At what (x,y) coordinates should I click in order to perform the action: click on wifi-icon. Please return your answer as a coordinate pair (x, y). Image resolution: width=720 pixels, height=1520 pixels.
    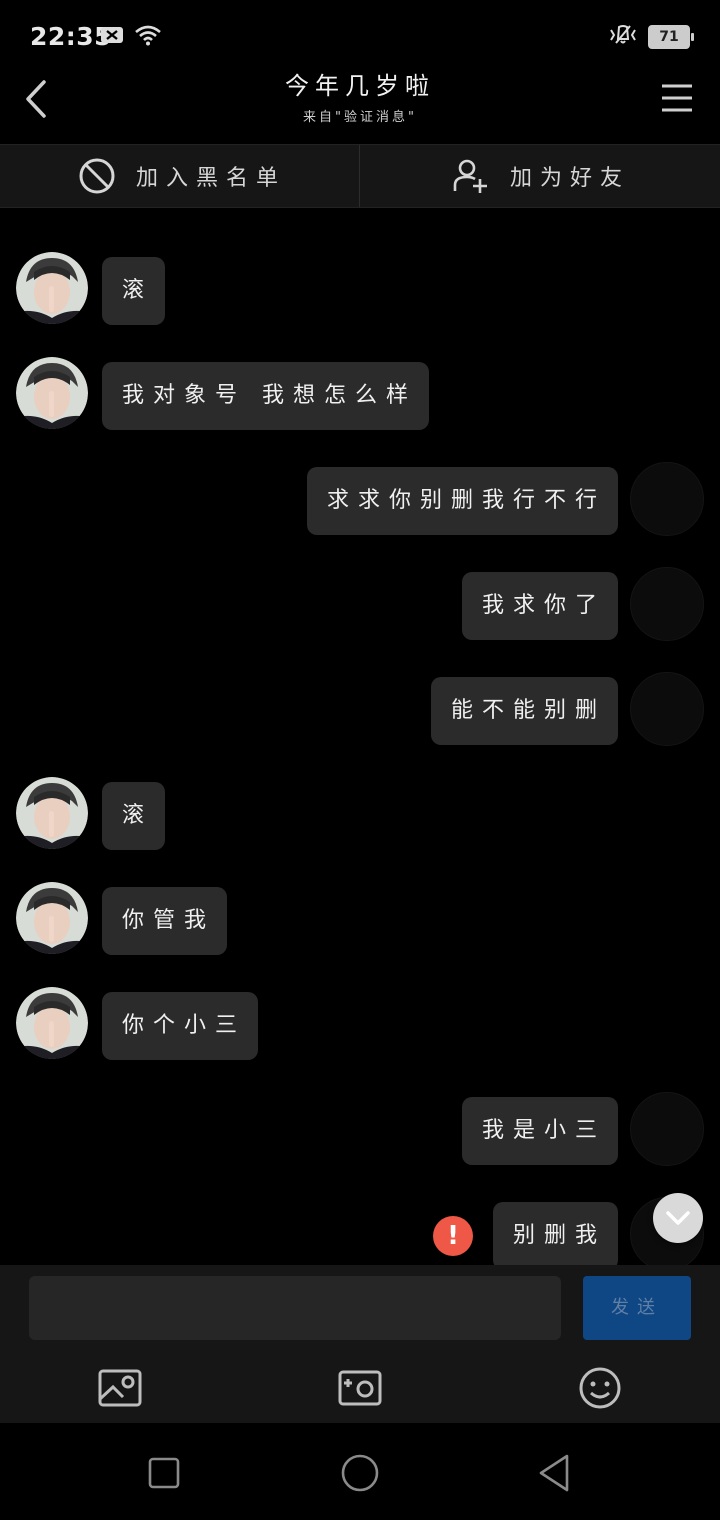
    Looking at the image, I should click on (148, 37).